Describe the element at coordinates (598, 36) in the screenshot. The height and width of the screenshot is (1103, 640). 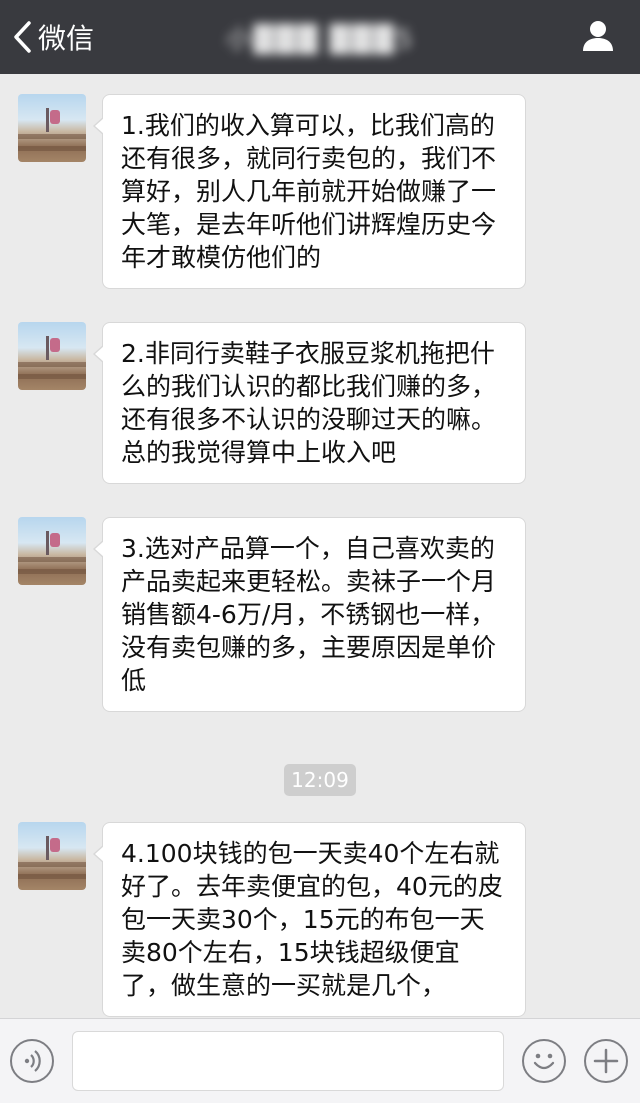
I see `chat-info-button` at that location.